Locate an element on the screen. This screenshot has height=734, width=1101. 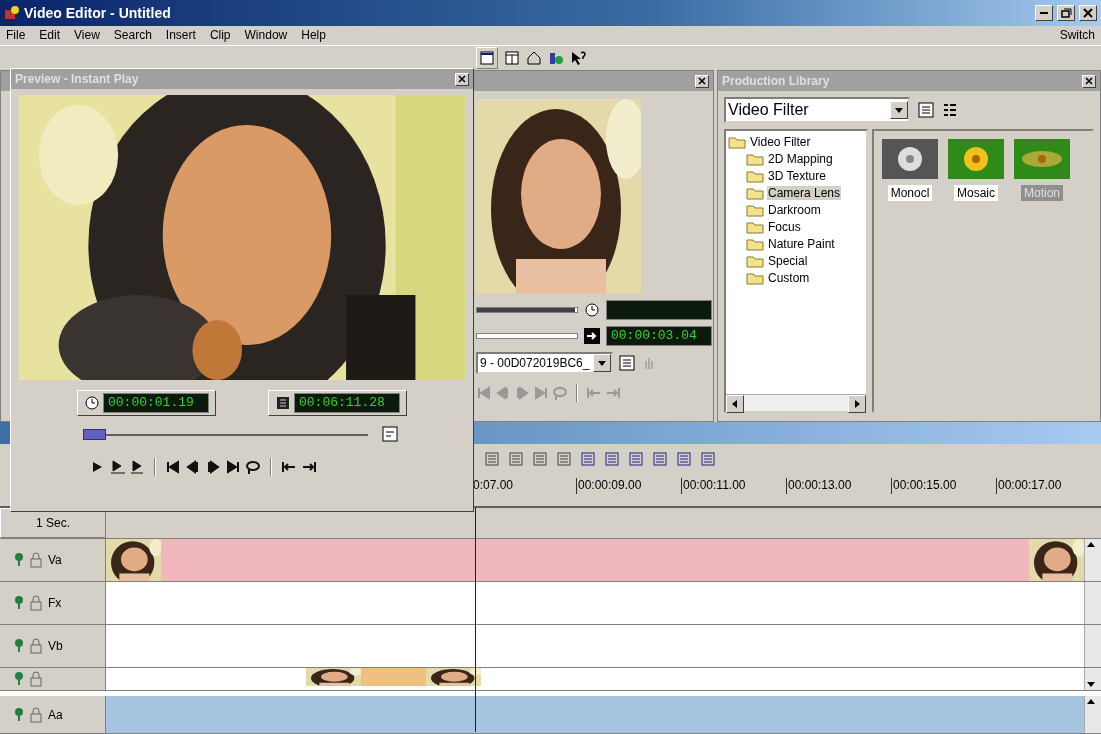
mark-in-icon is located at coordinates (289, 467).